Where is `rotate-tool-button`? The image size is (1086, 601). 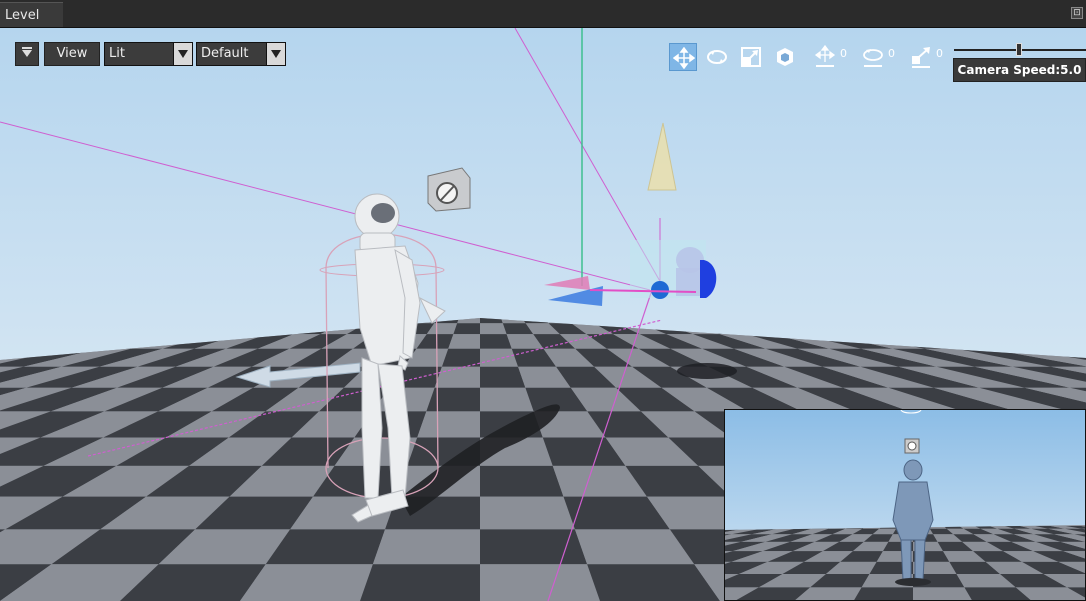 rotate-tool-button is located at coordinates (717, 57).